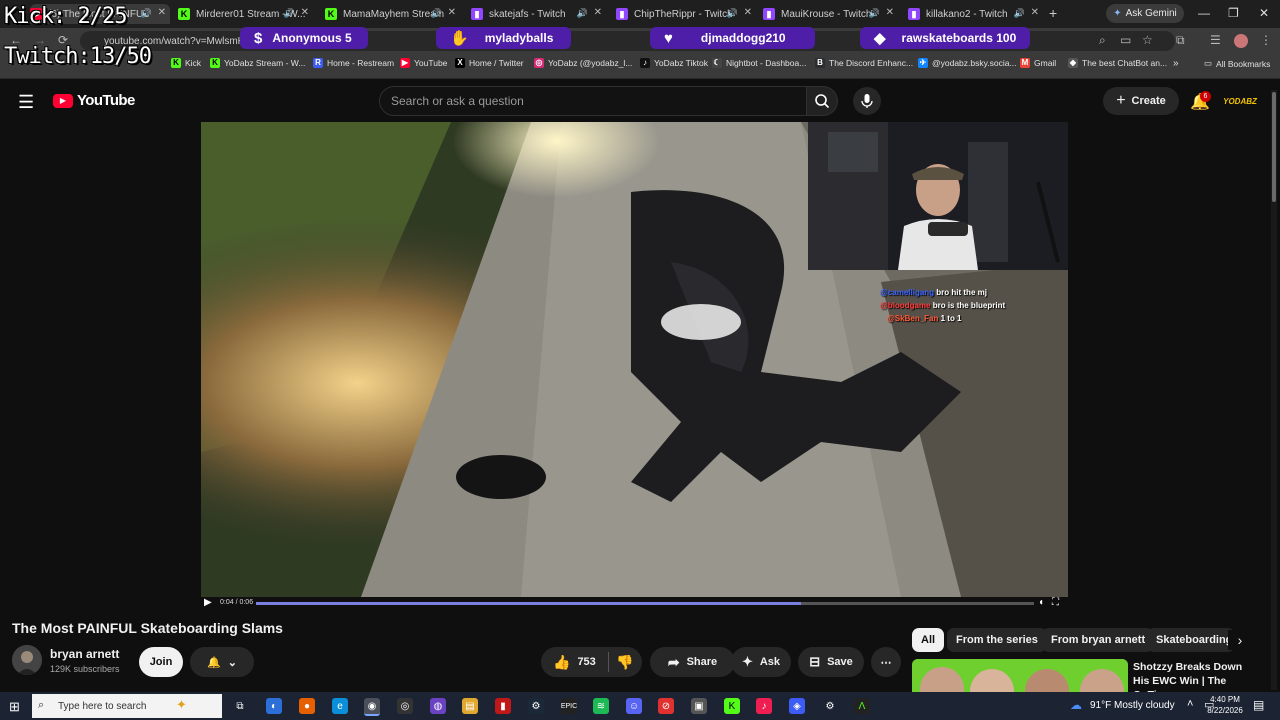 This screenshot has width=1280, height=720. I want to click on obs-icon: ◎, so click(405, 706).